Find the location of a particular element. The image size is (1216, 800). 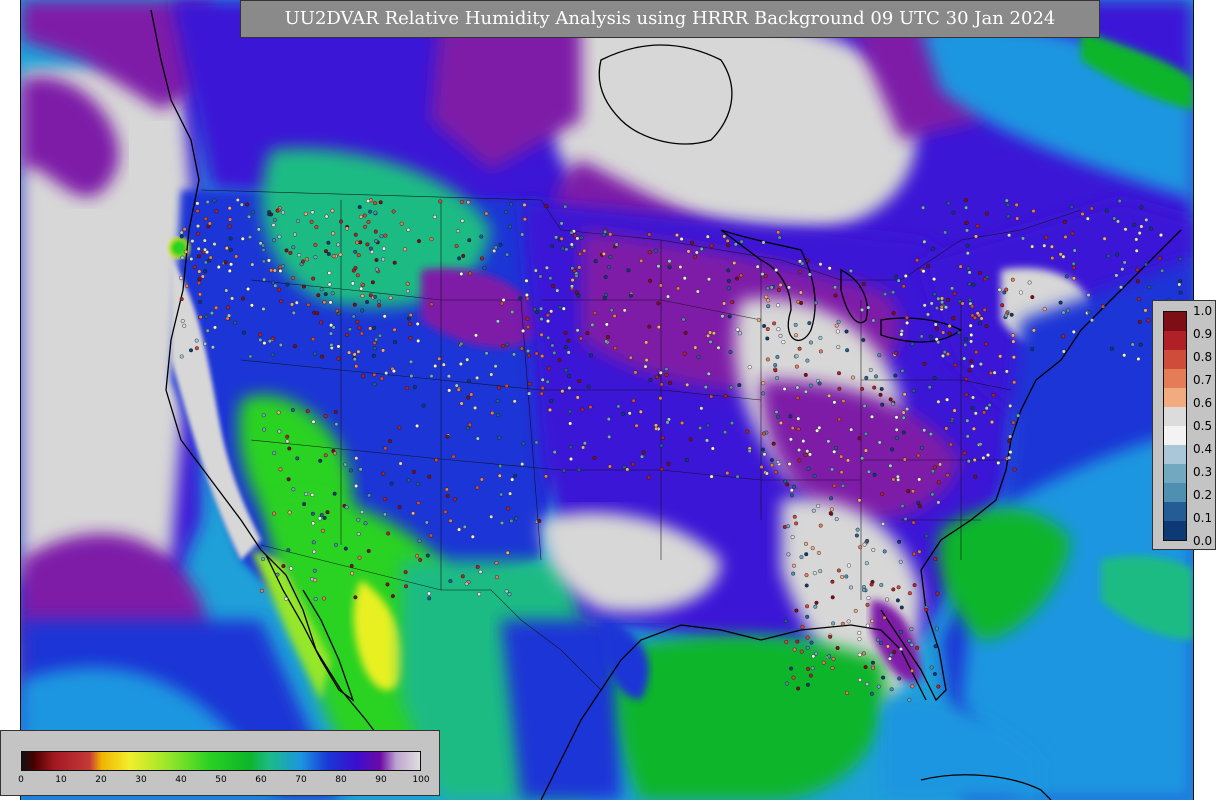

obs-colorbar-tick: 0.1 is located at coordinates (1203, 518).